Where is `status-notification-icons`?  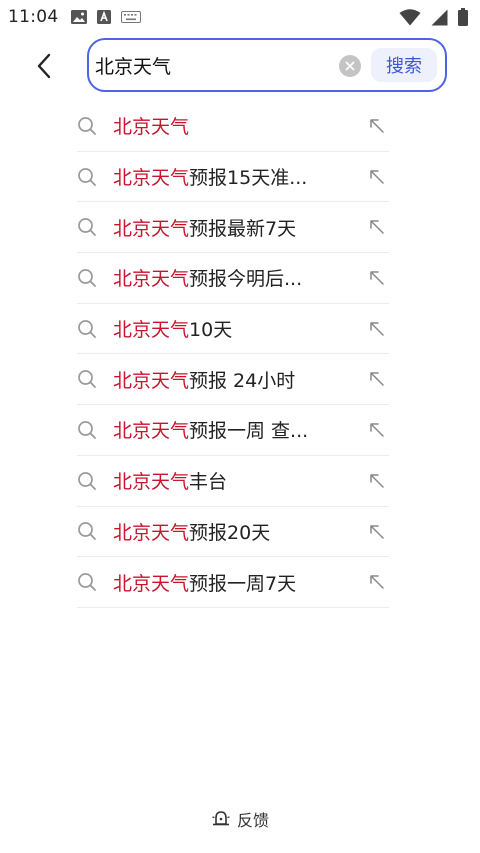 status-notification-icons is located at coordinates (105, 17).